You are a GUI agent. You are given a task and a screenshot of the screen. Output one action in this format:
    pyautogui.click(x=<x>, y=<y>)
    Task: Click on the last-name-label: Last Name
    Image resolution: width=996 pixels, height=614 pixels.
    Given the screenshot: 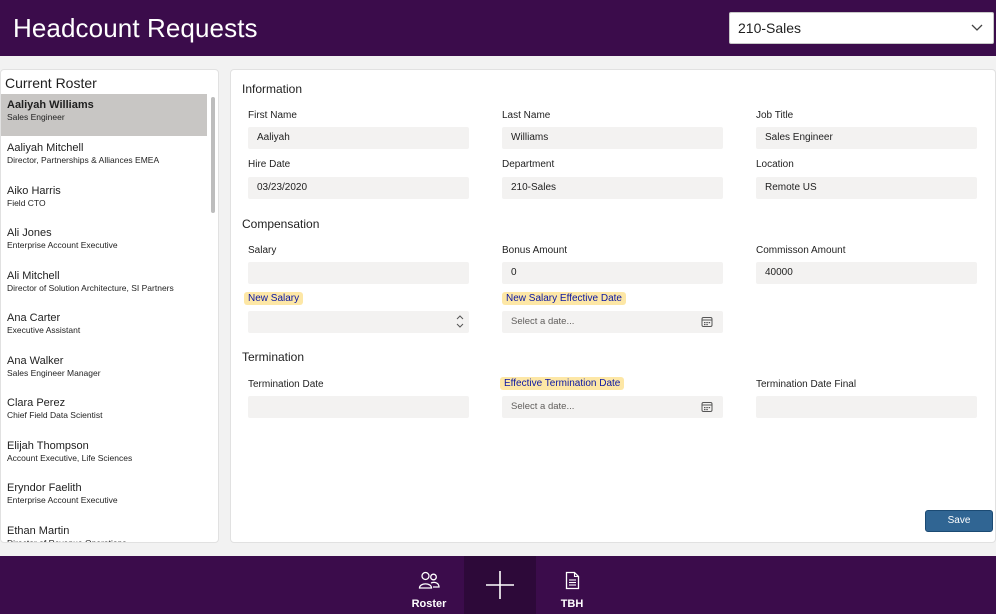 What is the action you would take?
    pyautogui.click(x=526, y=115)
    